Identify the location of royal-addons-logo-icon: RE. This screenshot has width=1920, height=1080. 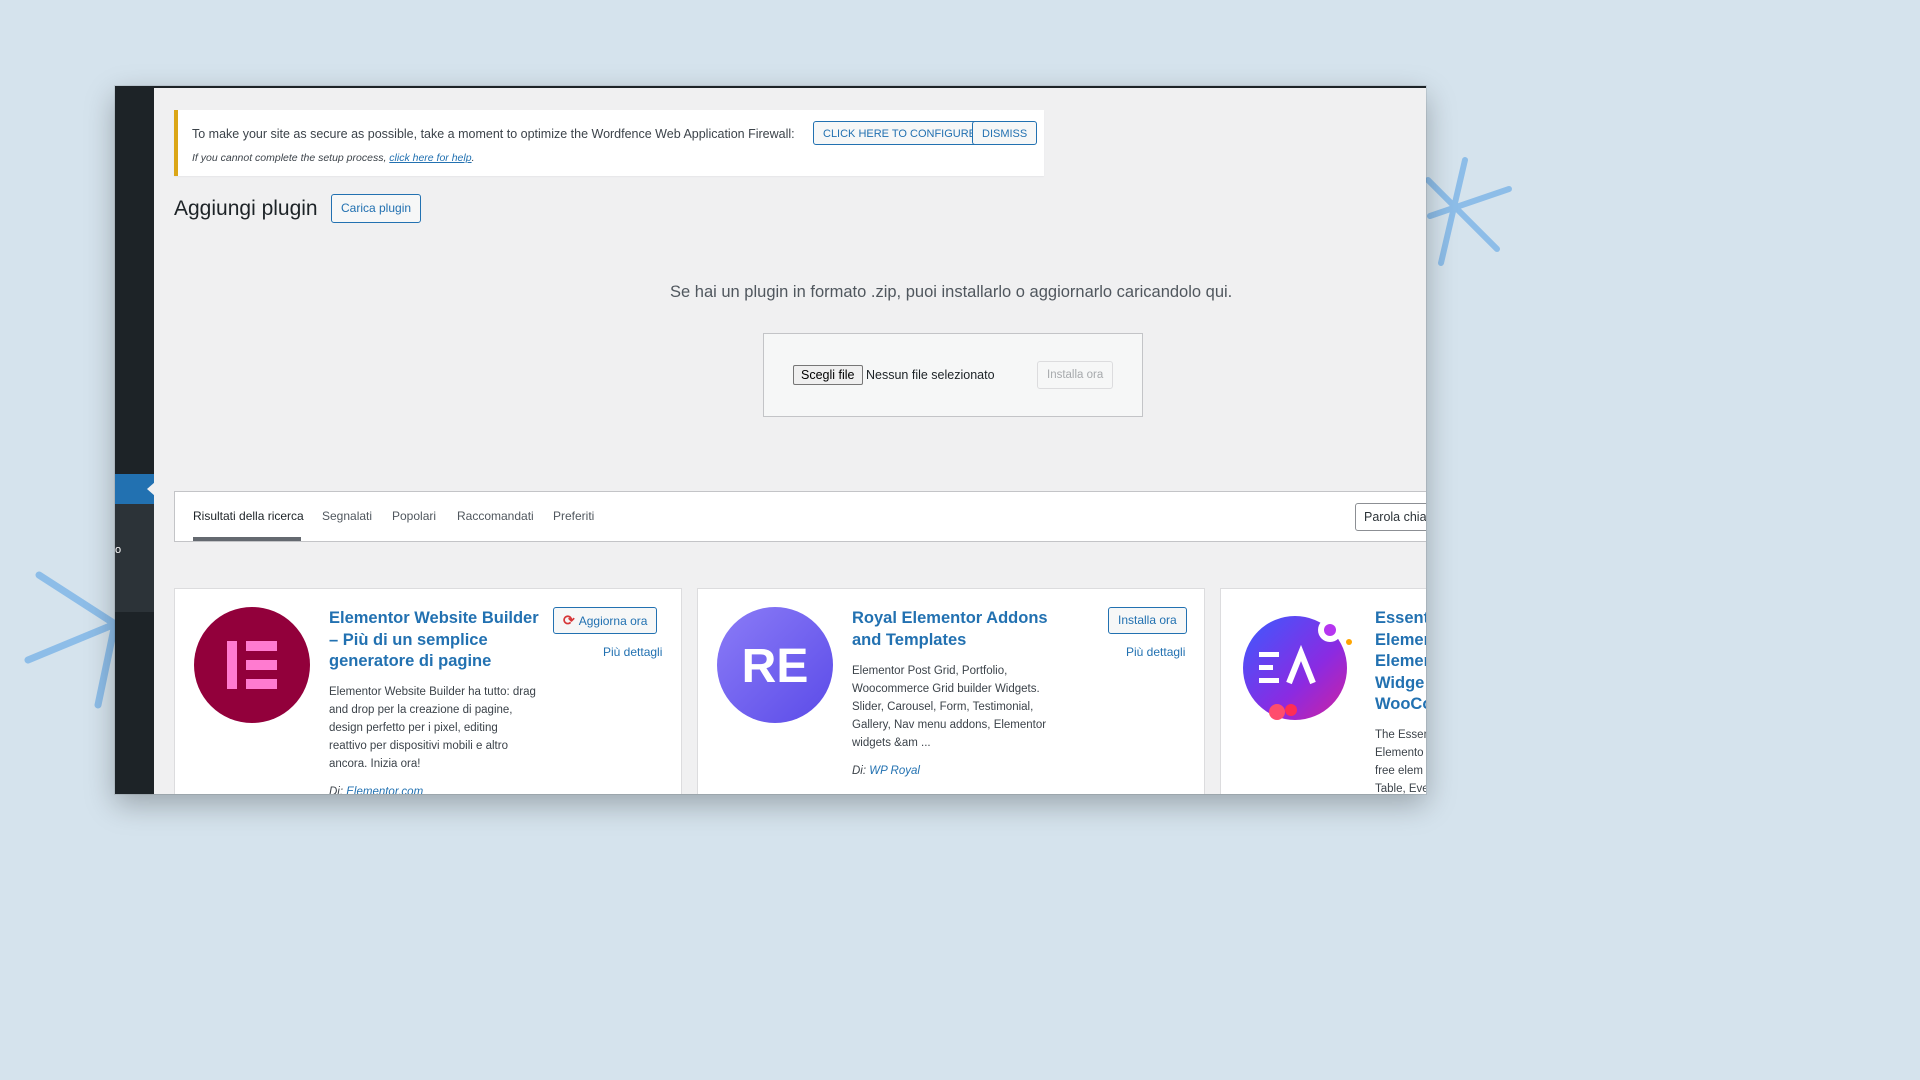
(775, 665).